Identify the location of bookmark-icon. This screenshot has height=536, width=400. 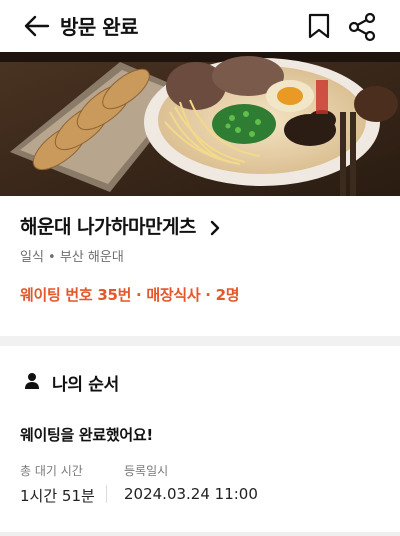
(319, 26).